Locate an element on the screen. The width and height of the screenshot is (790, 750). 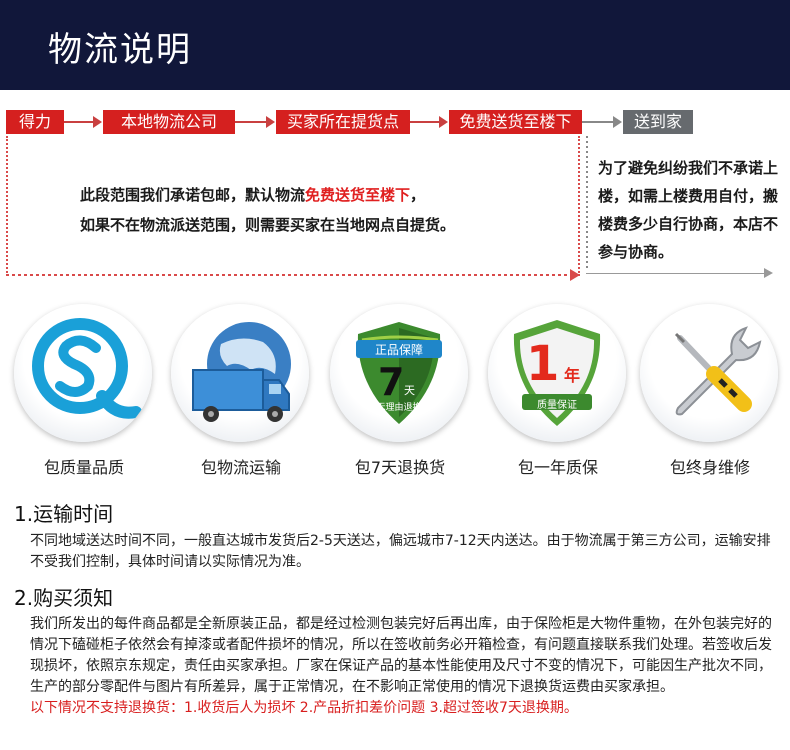
badge-top-text: 正品保障 is located at coordinates (398, 350).